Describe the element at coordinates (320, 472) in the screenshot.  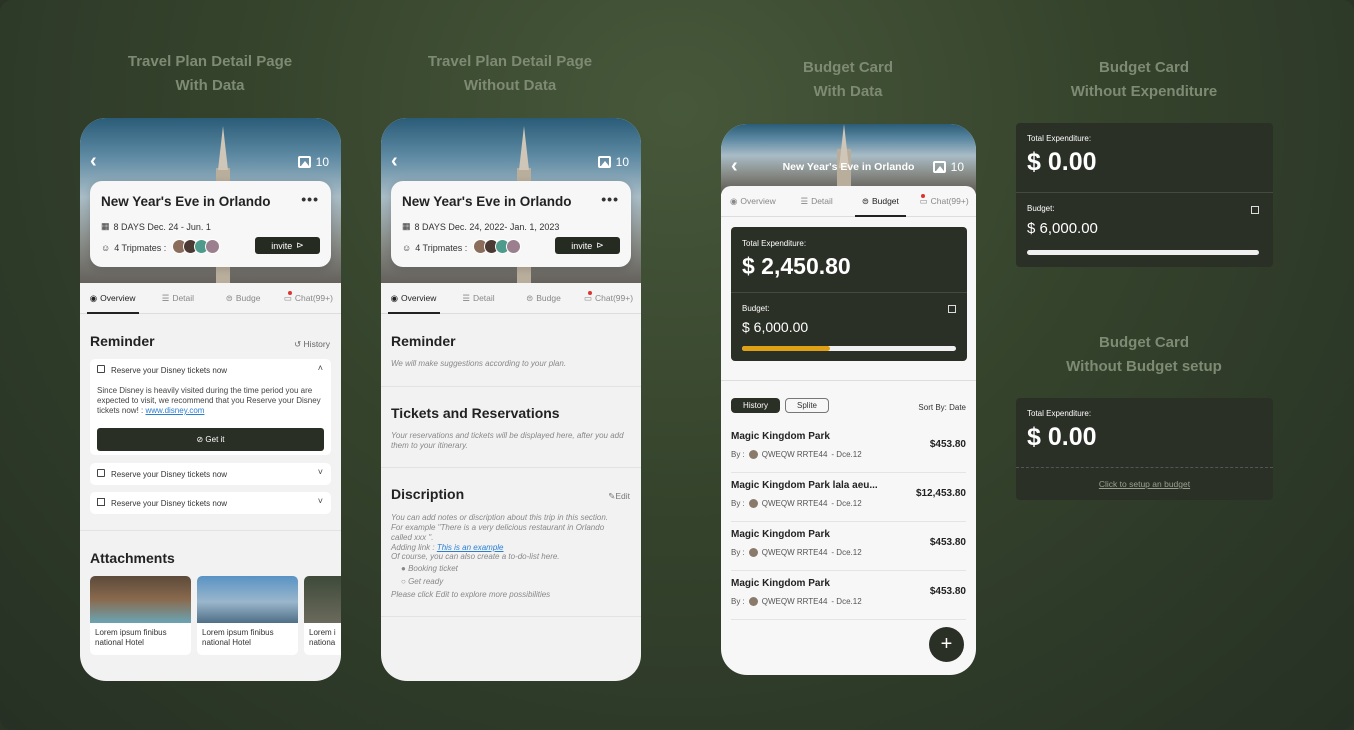
I see `chevron-down-icon: ˅` at that location.